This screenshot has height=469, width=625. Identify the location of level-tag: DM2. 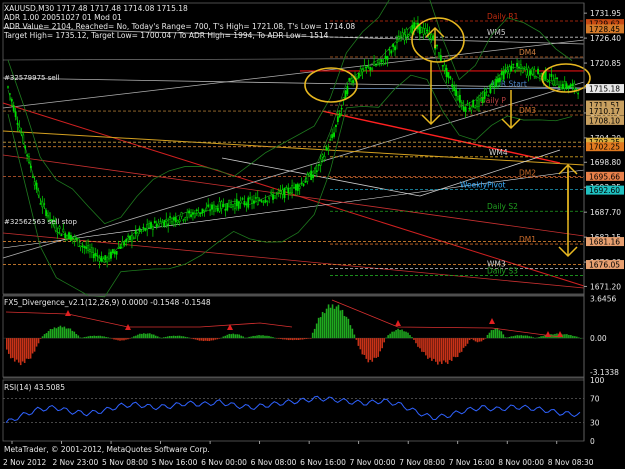
(527, 173).